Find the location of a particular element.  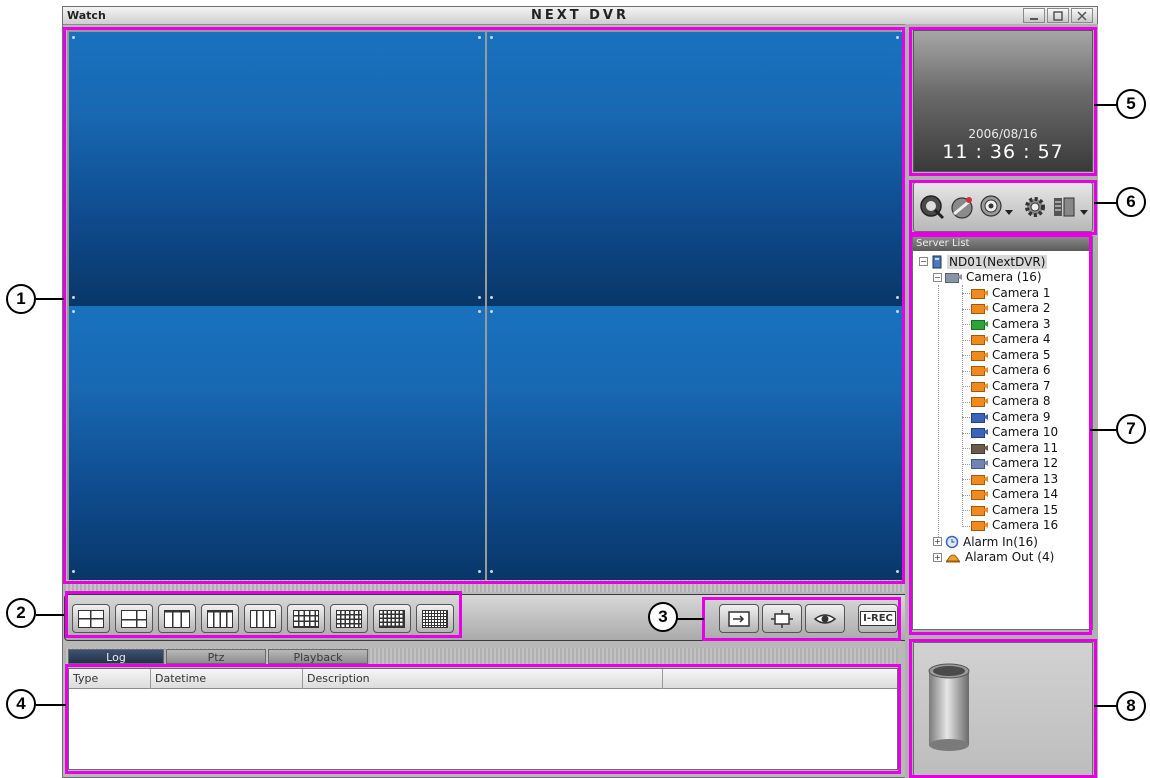

log-table-header: Type Datetime Description is located at coordinates (483, 679).